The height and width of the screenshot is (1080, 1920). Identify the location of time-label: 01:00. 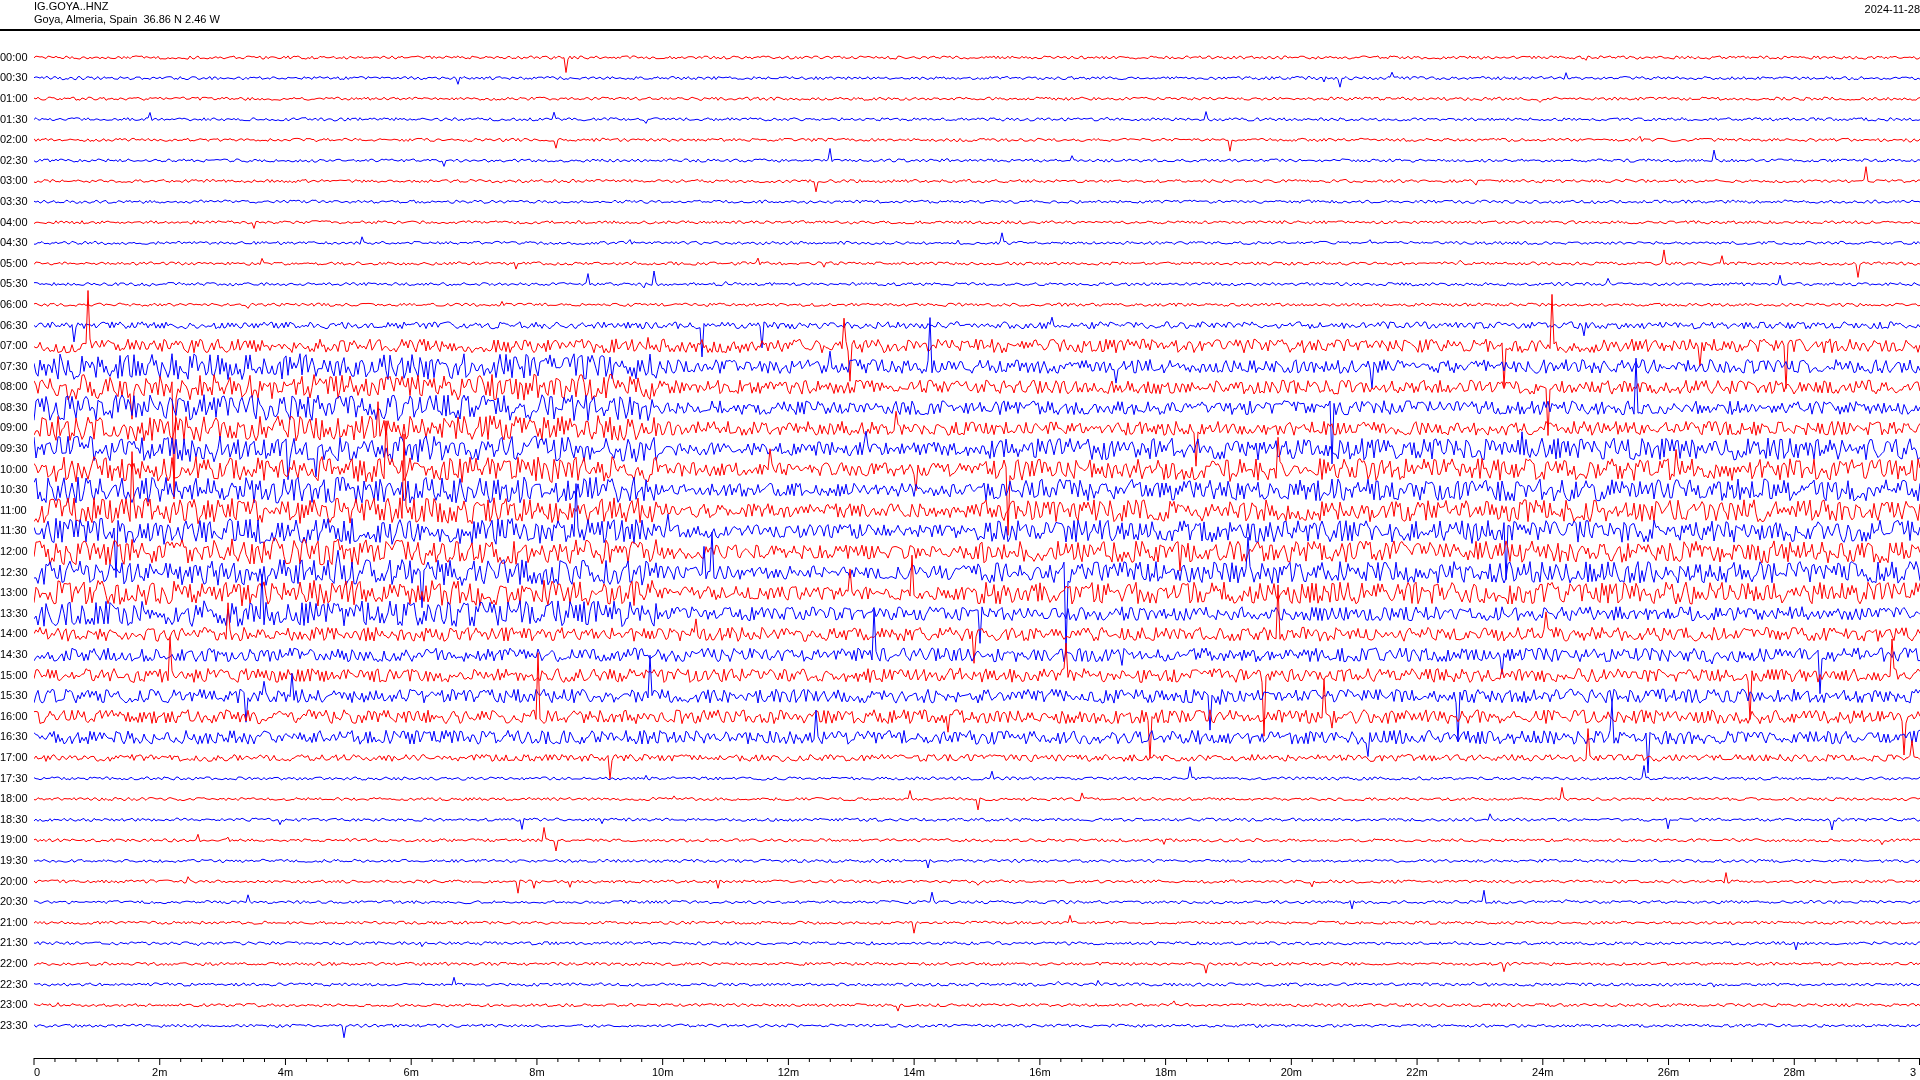
(14, 98).